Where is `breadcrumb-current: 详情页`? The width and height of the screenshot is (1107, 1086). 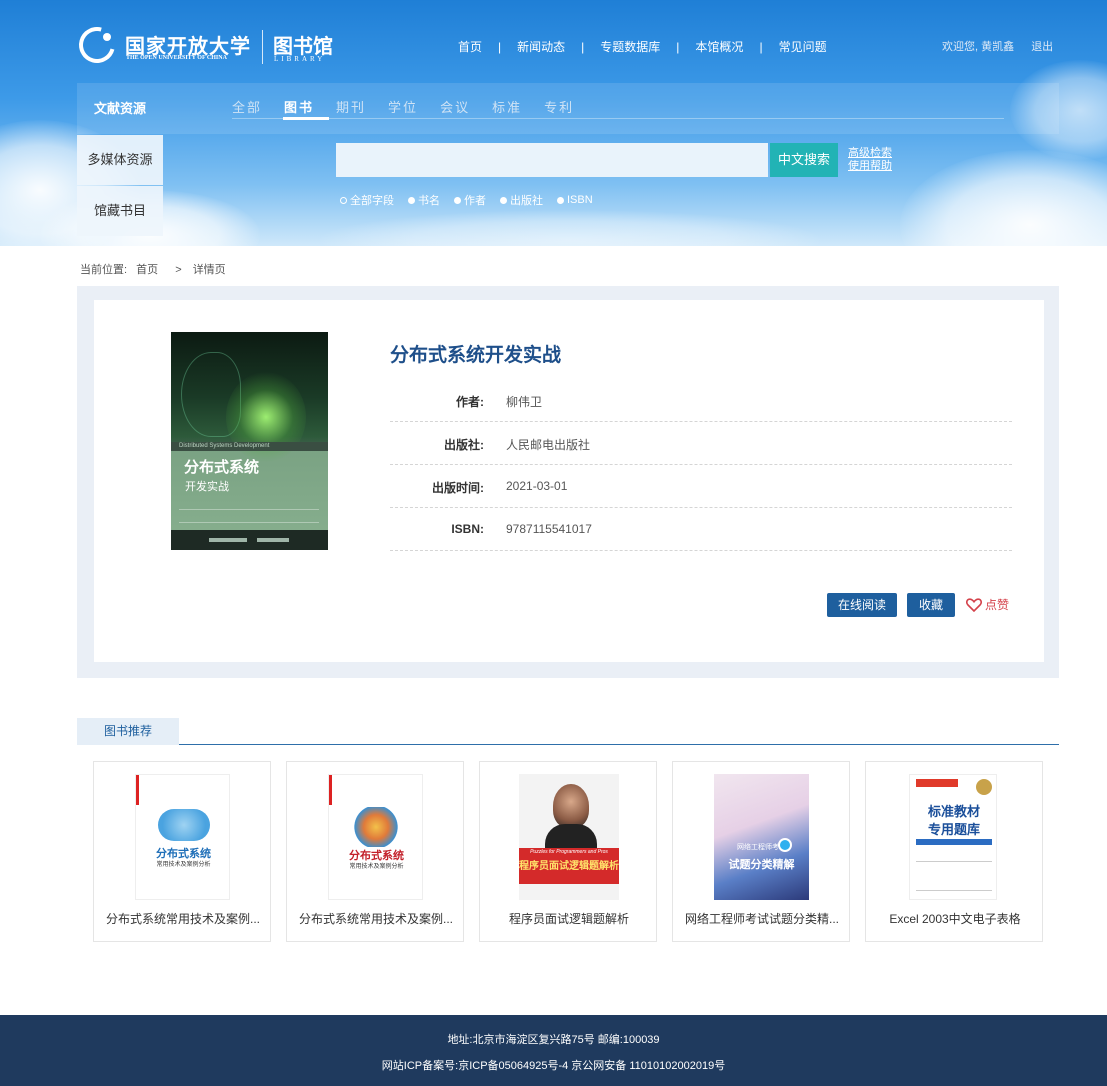
breadcrumb-current: 详情页 is located at coordinates (209, 270).